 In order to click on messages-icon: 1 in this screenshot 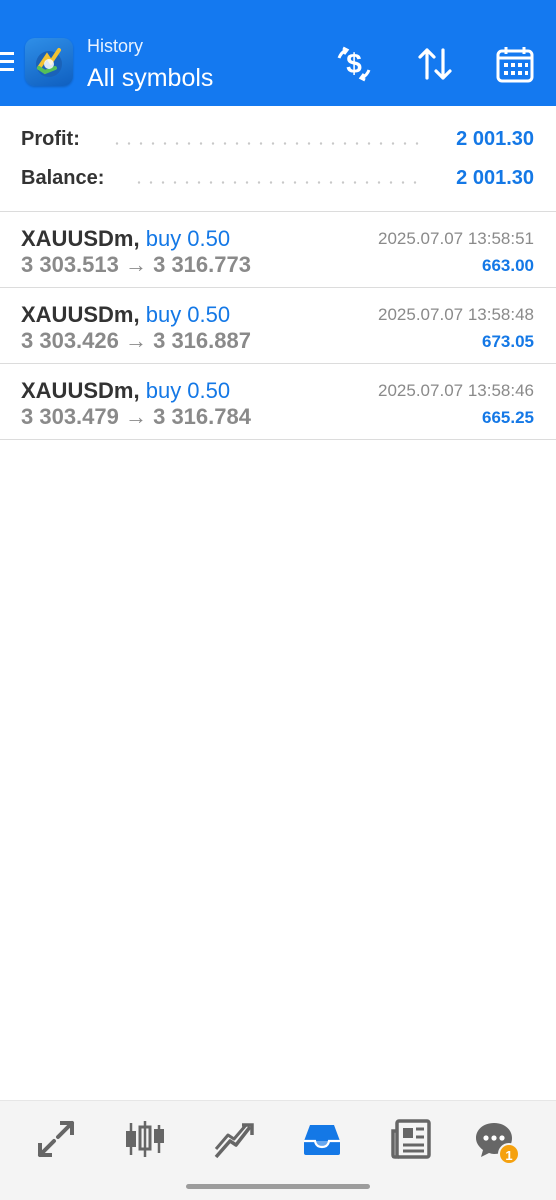, I will do `click(496, 1141)`.